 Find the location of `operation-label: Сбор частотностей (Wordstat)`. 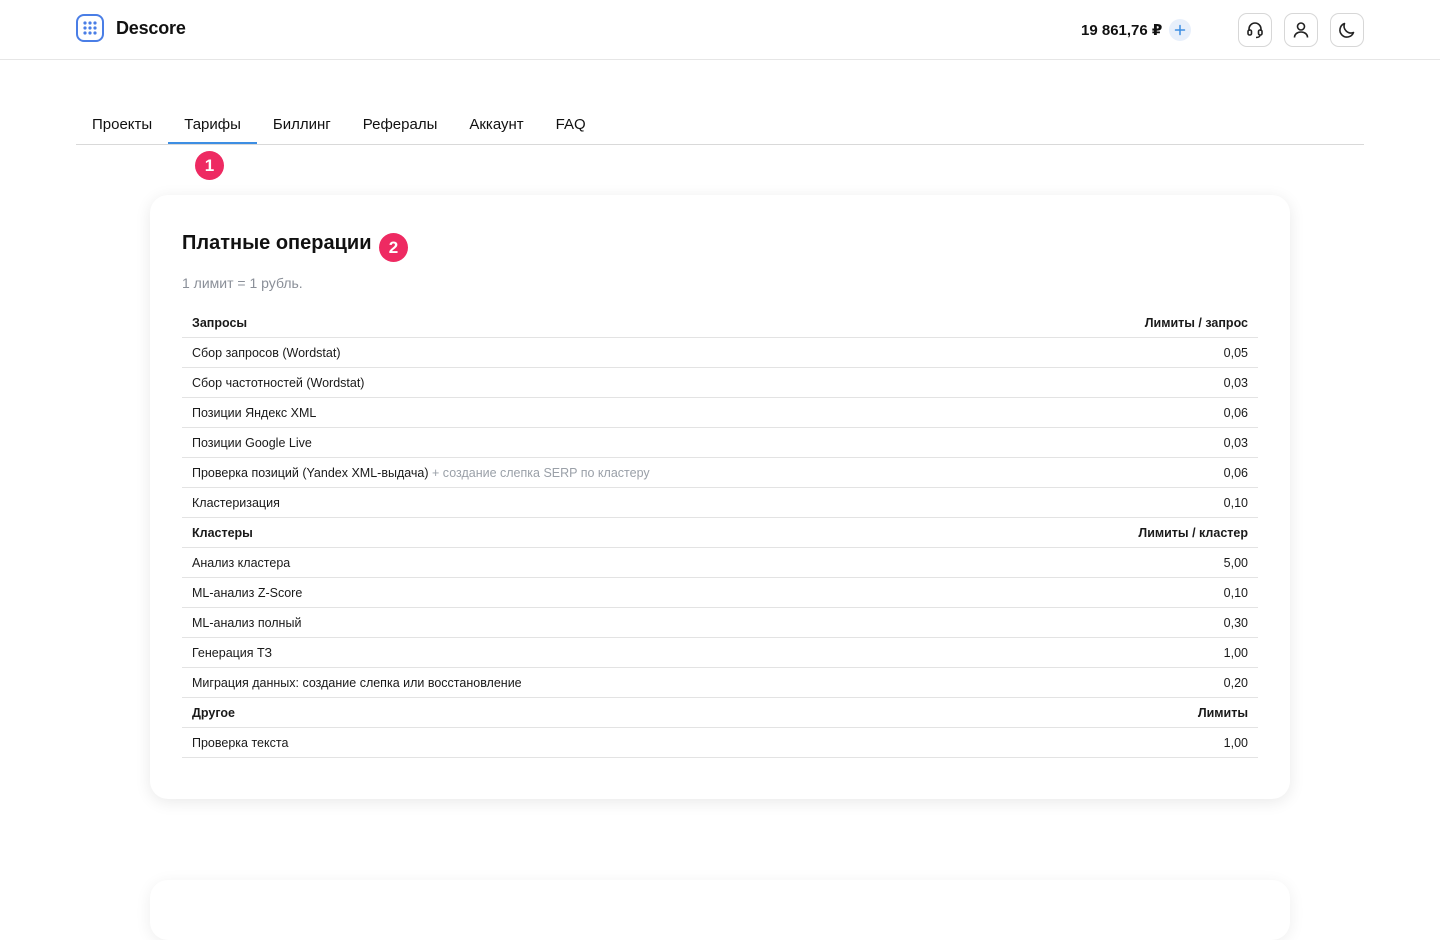

operation-label: Сбор частотностей (Wordstat) is located at coordinates (605, 382).